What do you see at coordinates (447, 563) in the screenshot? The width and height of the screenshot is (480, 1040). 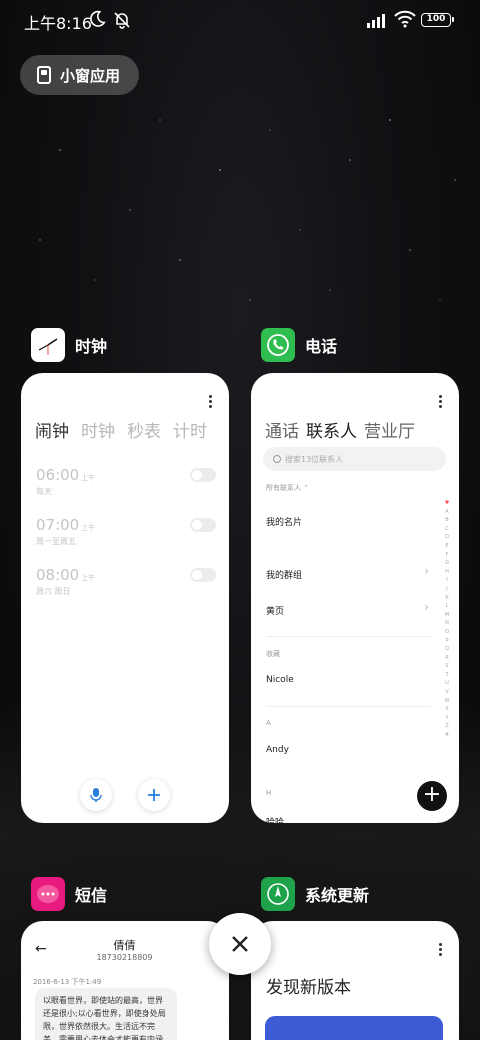 I see `index-letter: G` at bounding box center [447, 563].